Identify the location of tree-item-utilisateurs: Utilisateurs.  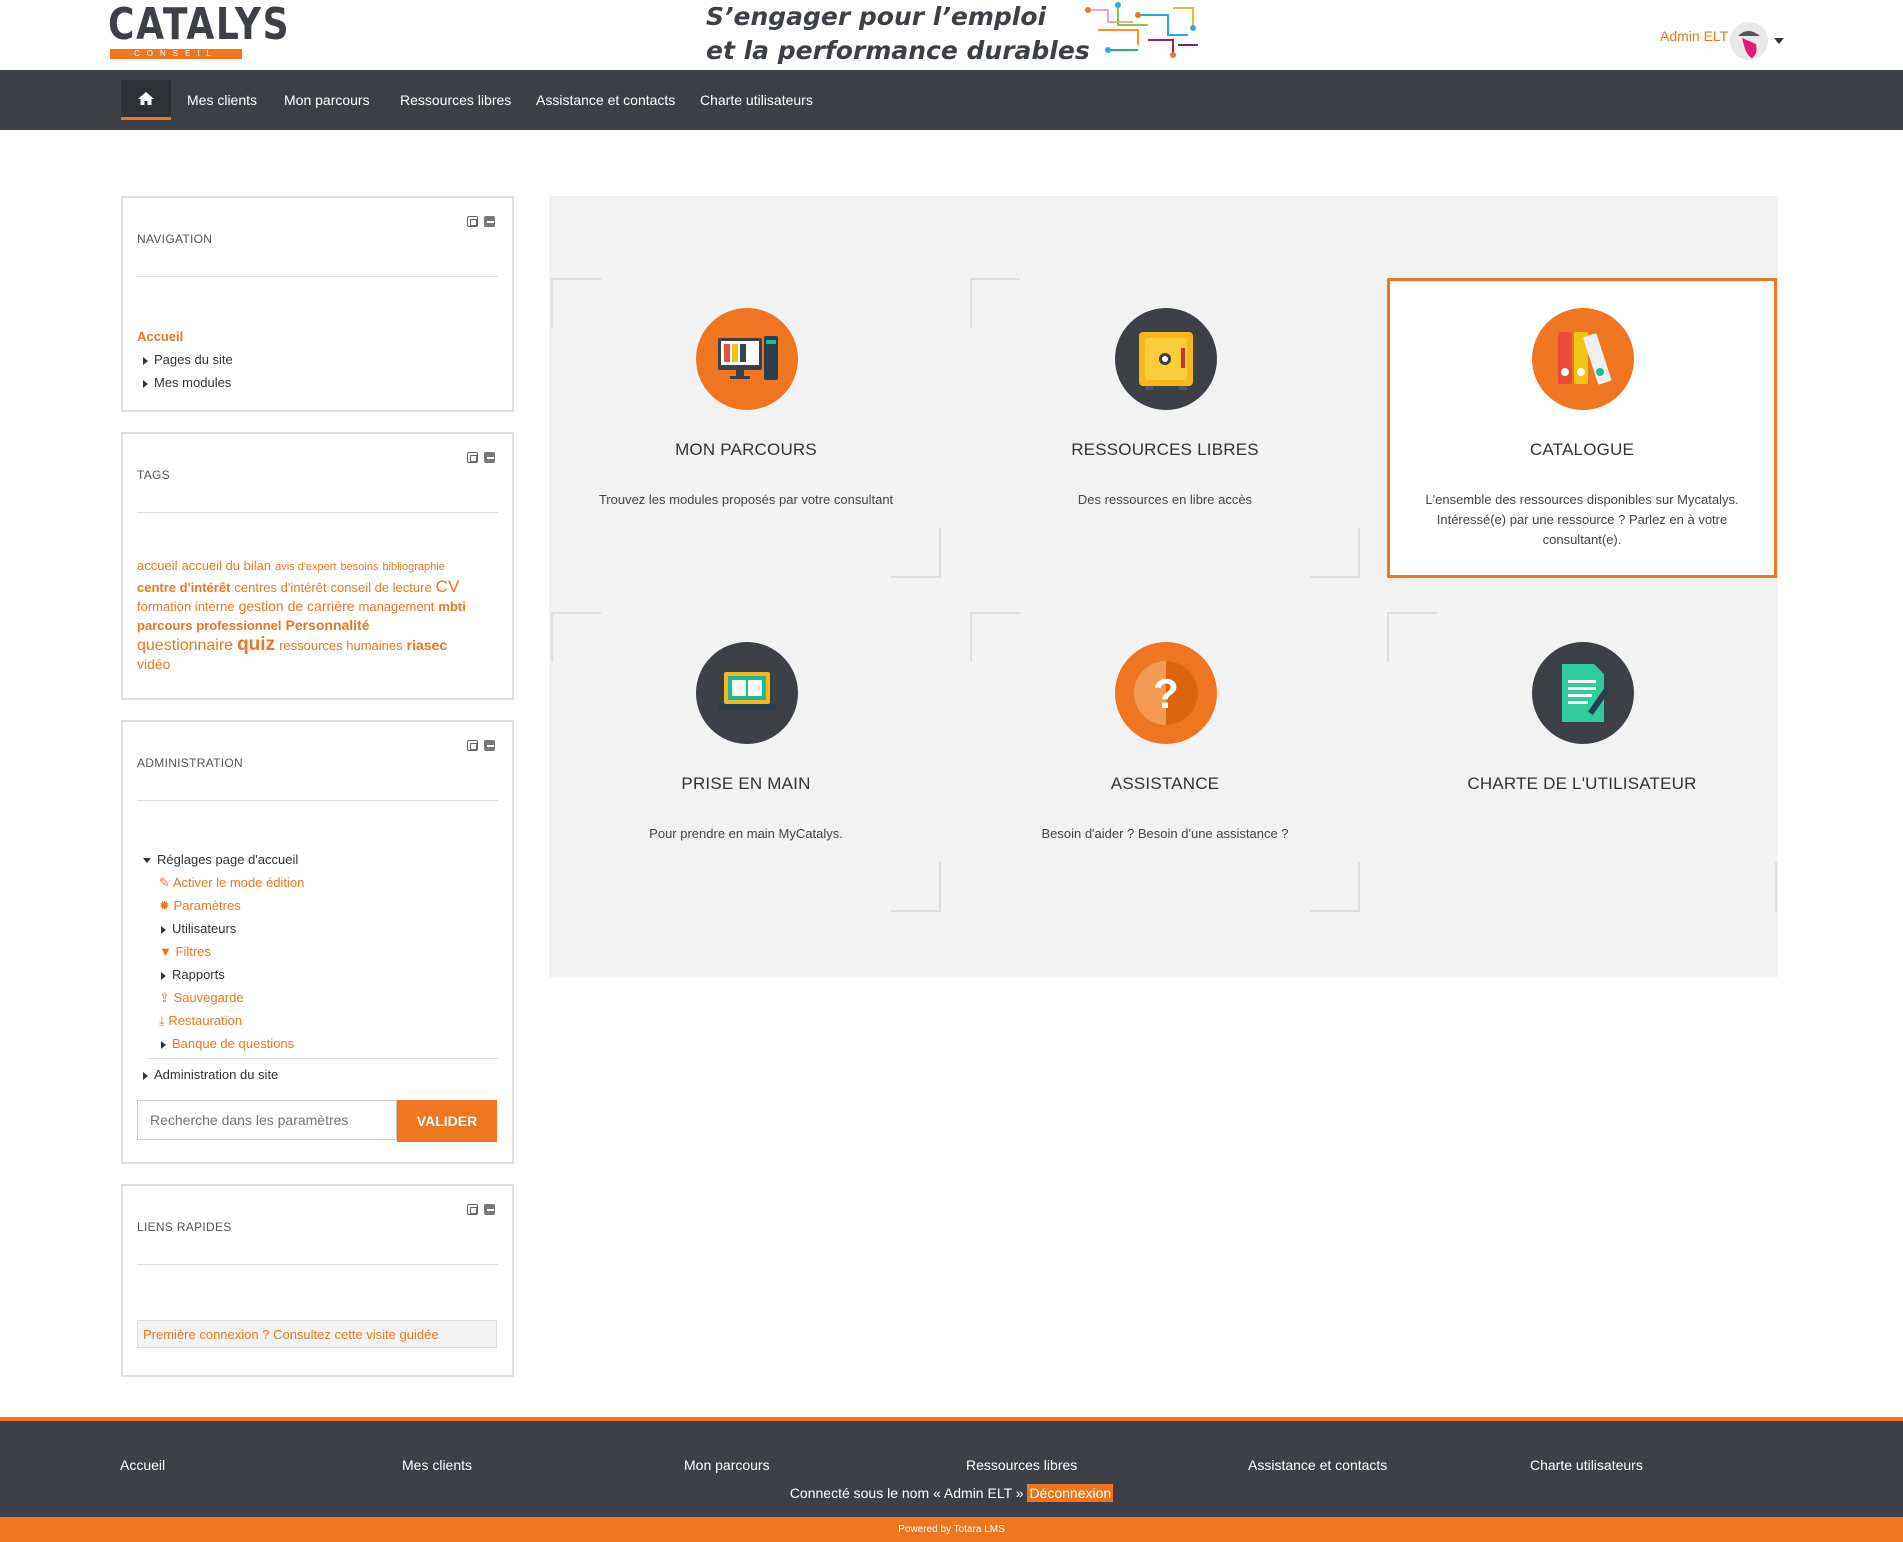
(198, 928).